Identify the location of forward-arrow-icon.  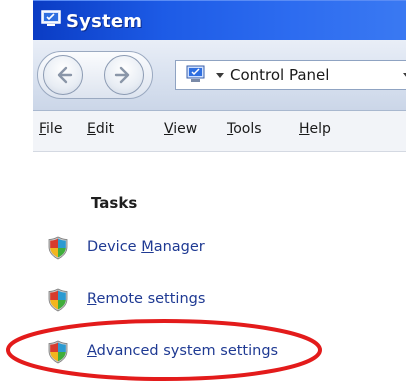
(122, 75).